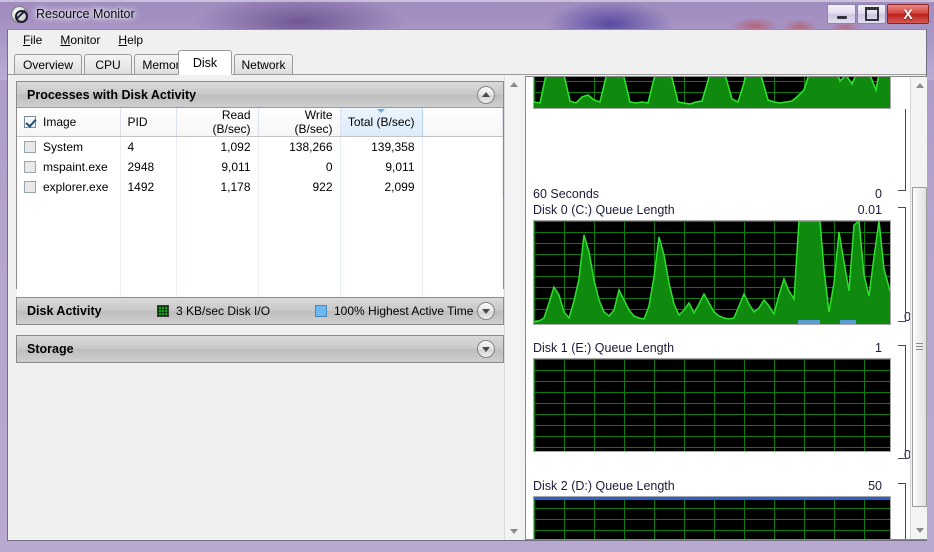  I want to click on close-button: X, so click(908, 14).